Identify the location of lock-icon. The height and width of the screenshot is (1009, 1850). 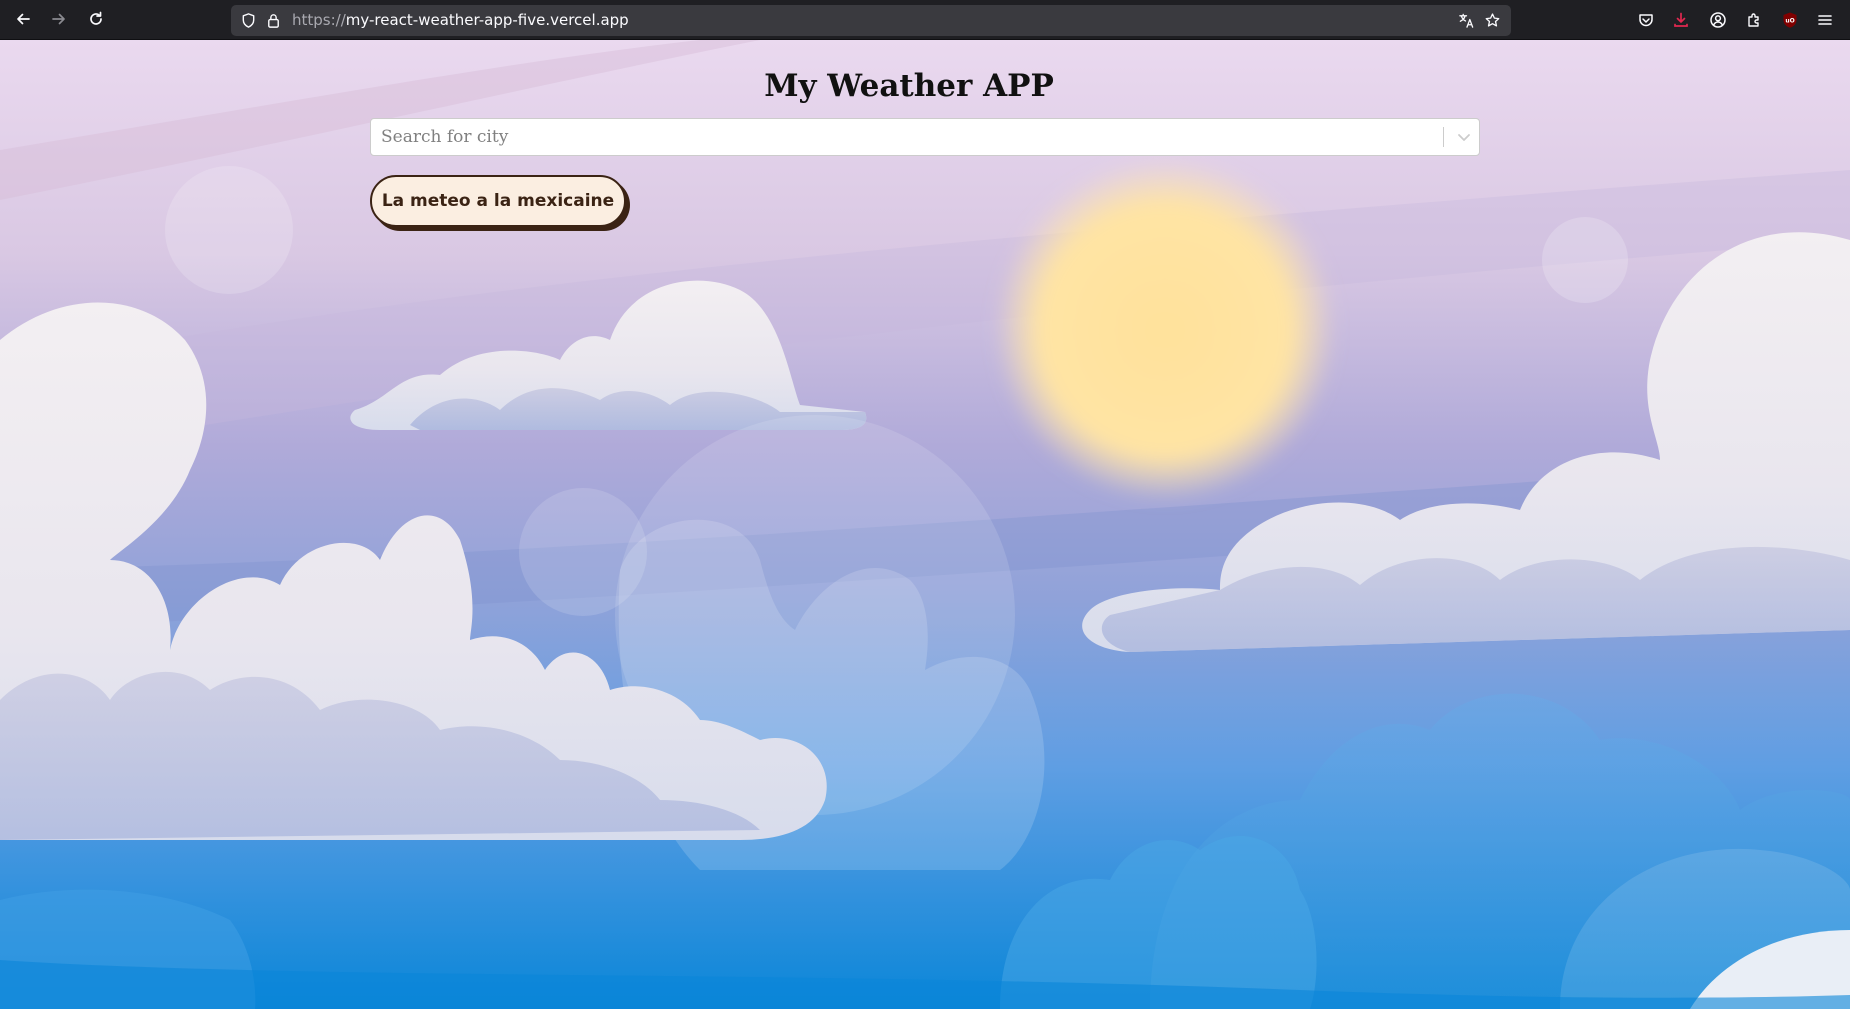
(273, 20).